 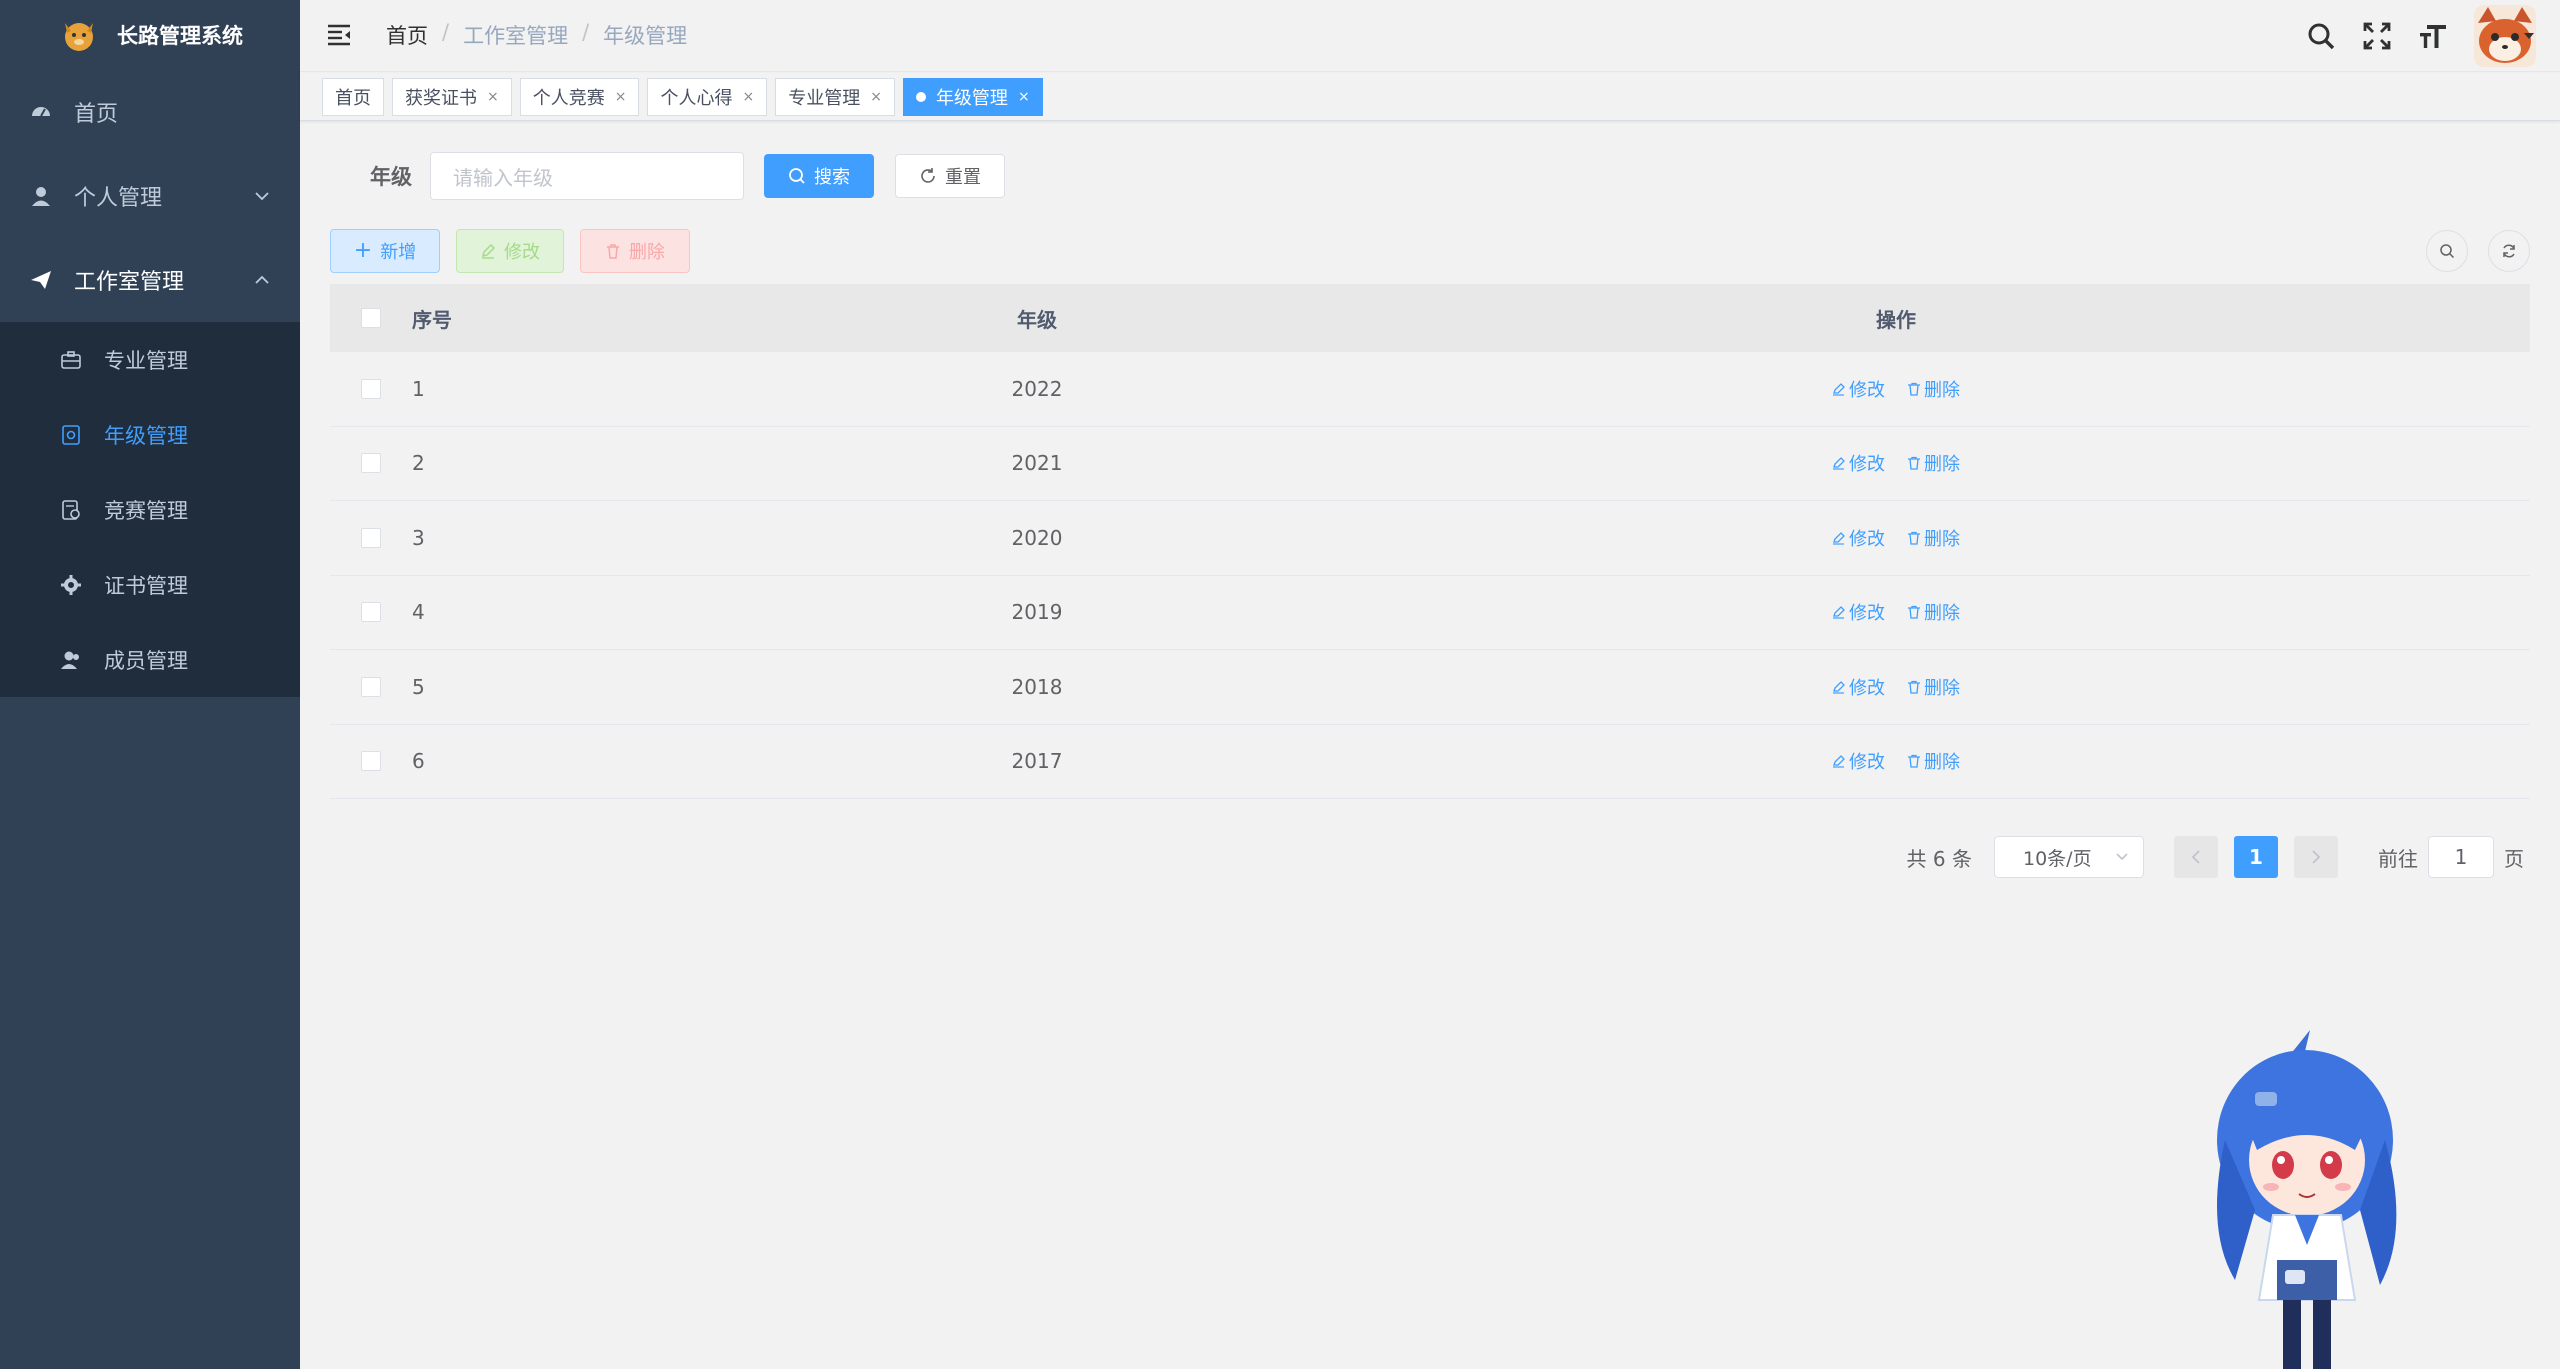 I want to click on sidebar-item-major: 专业管理, so click(x=150, y=359).